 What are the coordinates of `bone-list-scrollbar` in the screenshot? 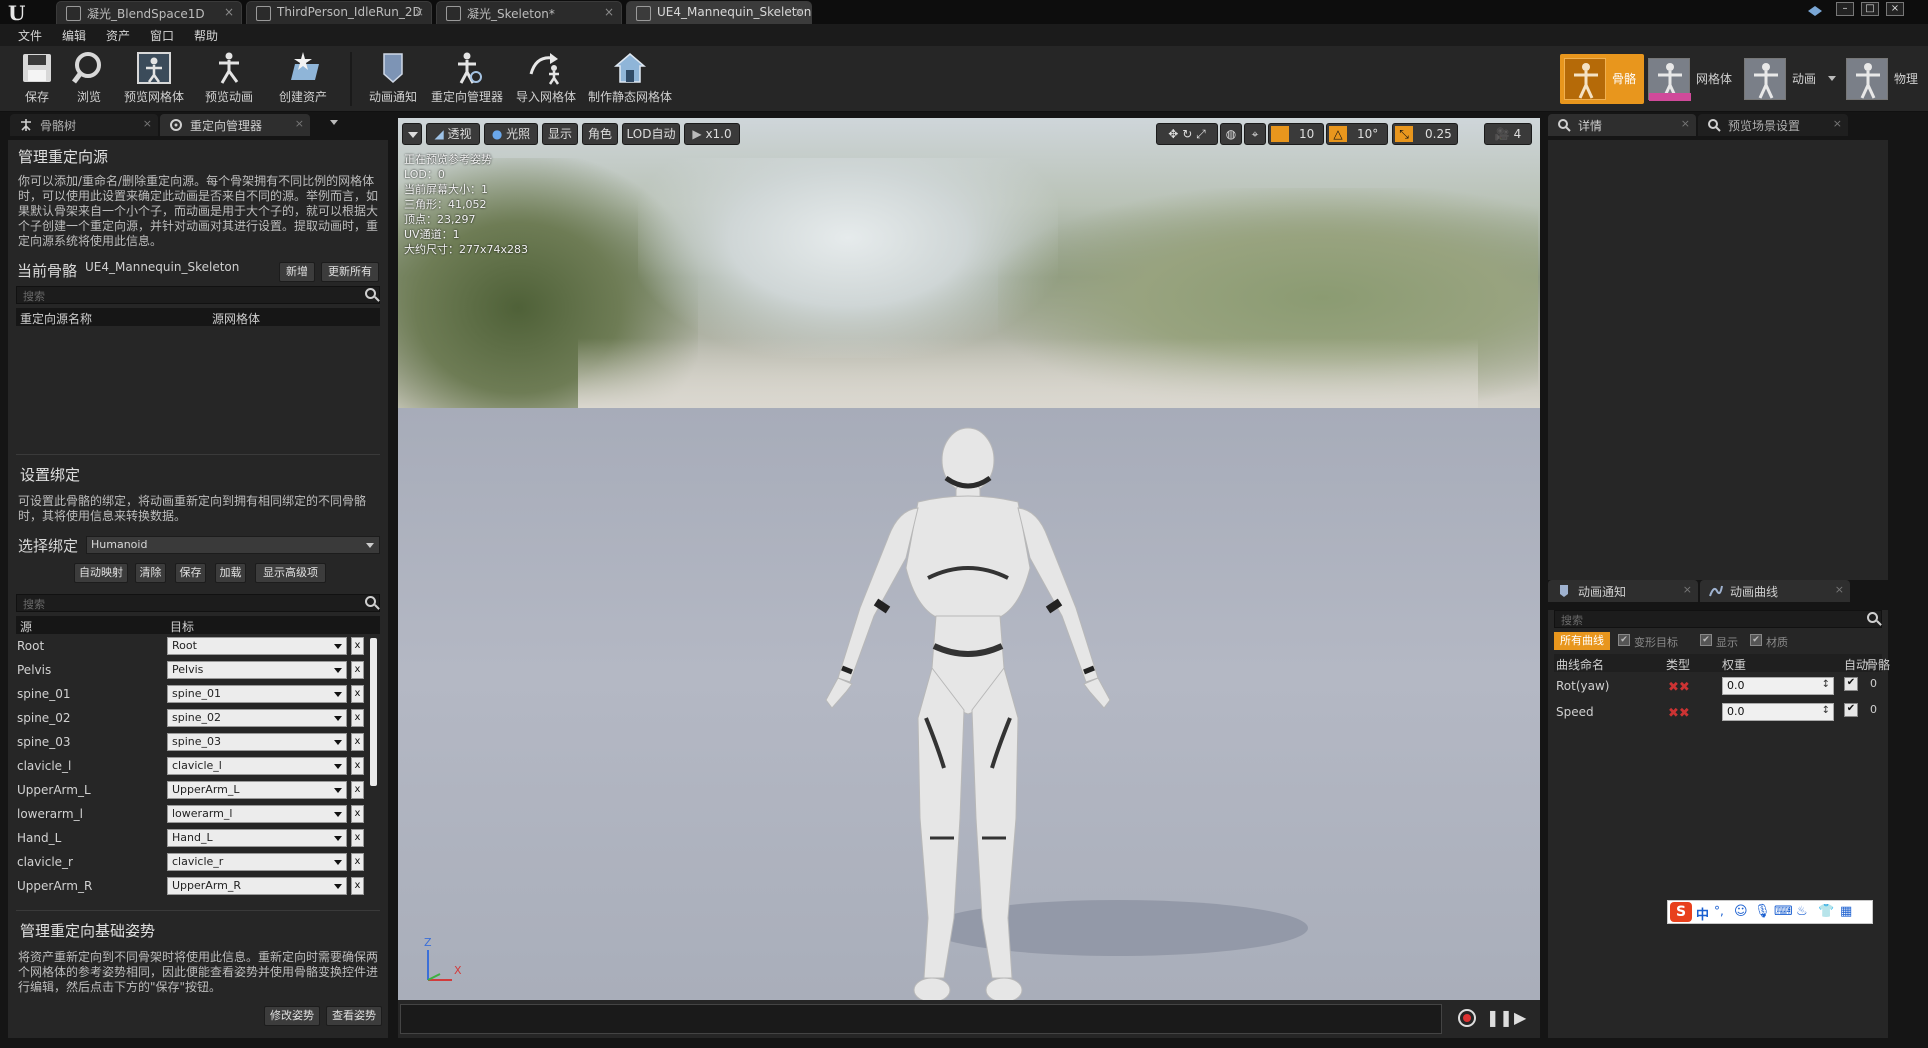 It's located at (373, 712).